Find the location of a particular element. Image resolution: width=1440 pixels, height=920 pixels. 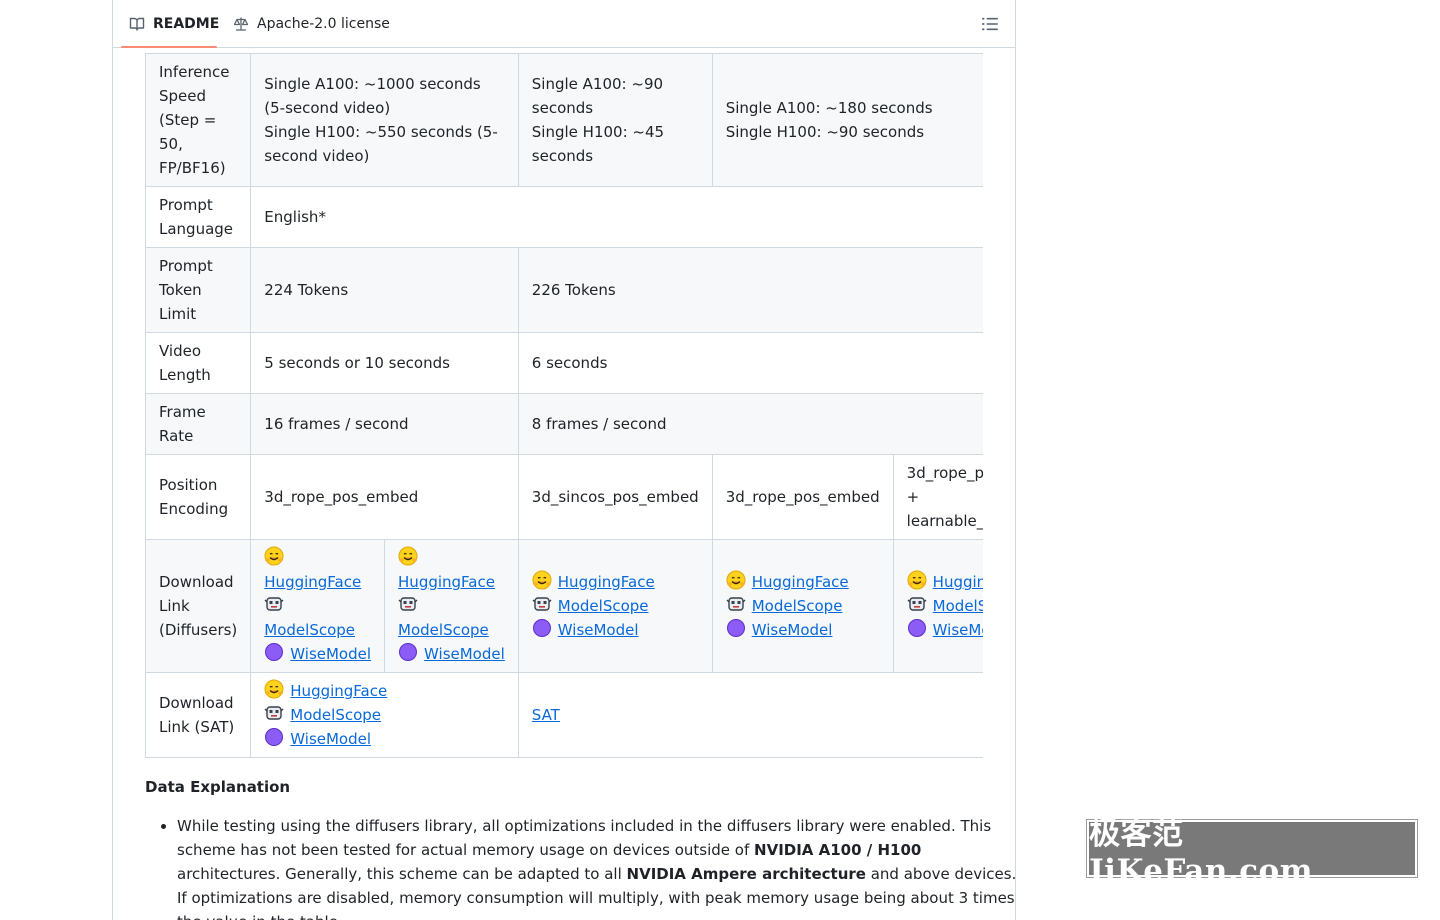

tab-license: Apache-2.0 license is located at coordinates (311, 23).